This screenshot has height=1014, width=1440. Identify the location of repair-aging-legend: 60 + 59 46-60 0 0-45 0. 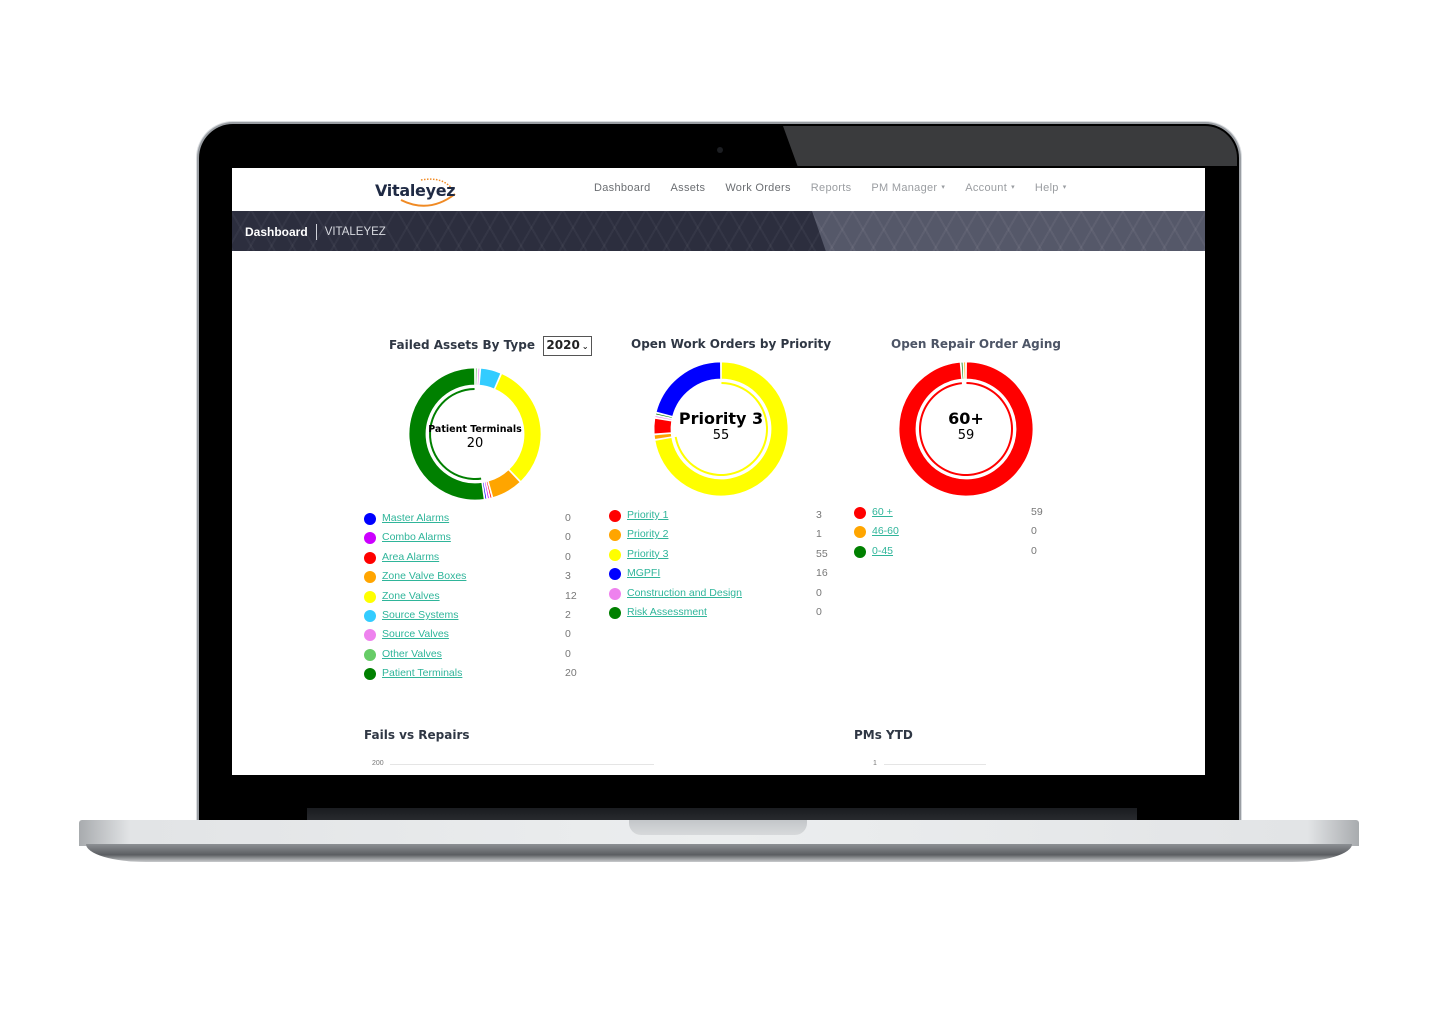
(949, 533).